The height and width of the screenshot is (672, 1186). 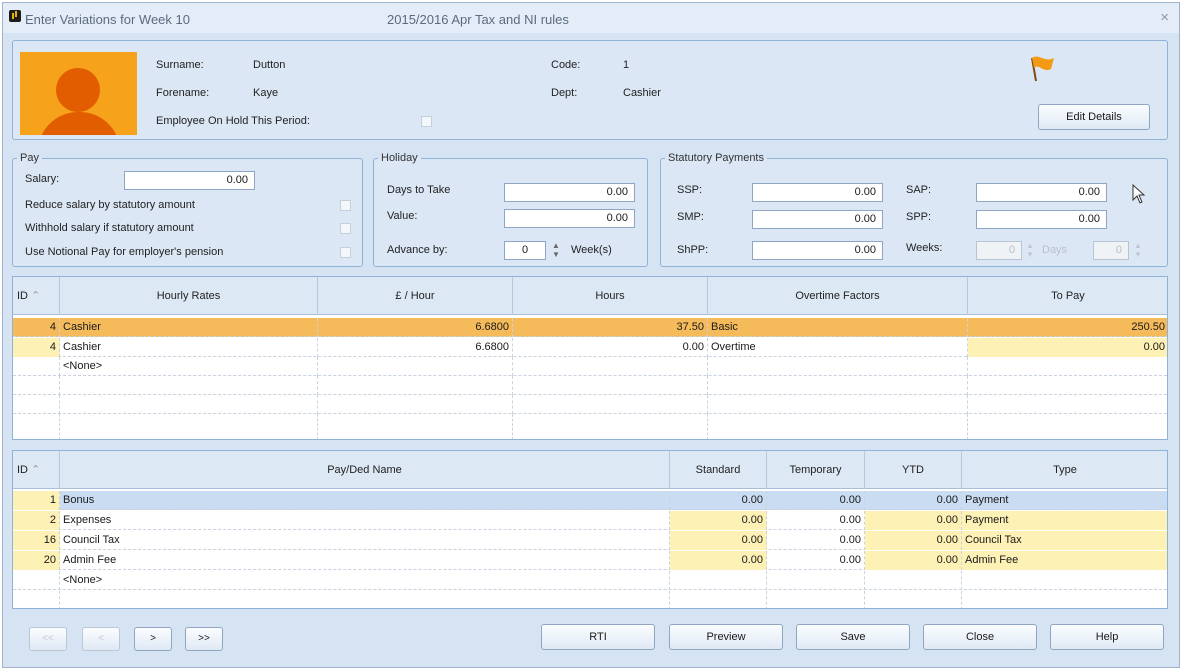 I want to click on payded-col-standard: Standard, so click(x=718, y=470).